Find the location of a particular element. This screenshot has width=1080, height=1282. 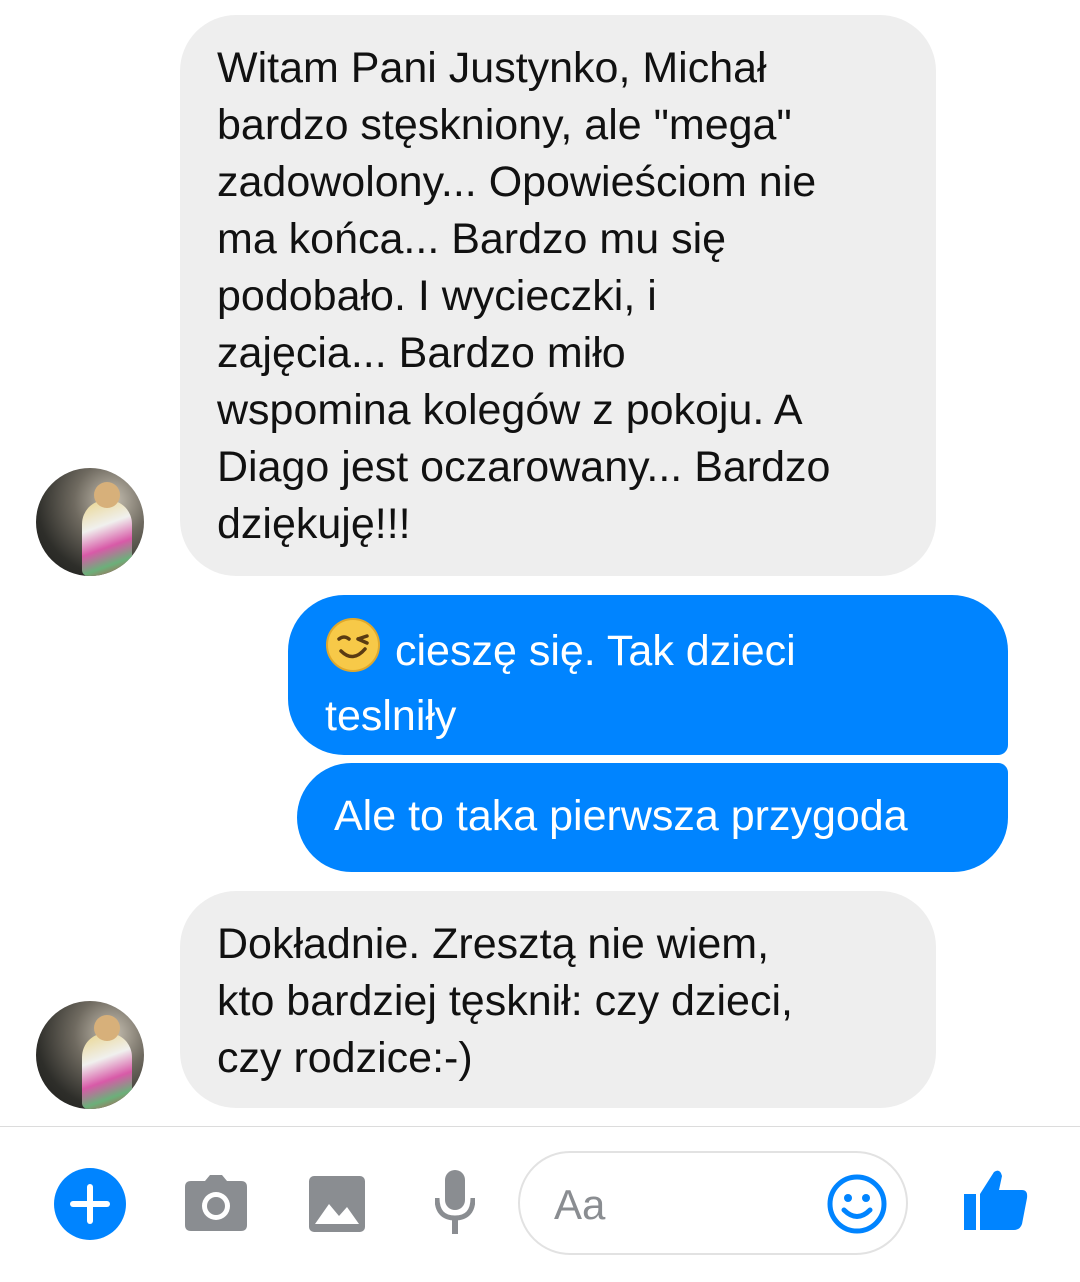

outgoing-message-bubble: Ale to taka pierwsza przygoda is located at coordinates (652, 817).